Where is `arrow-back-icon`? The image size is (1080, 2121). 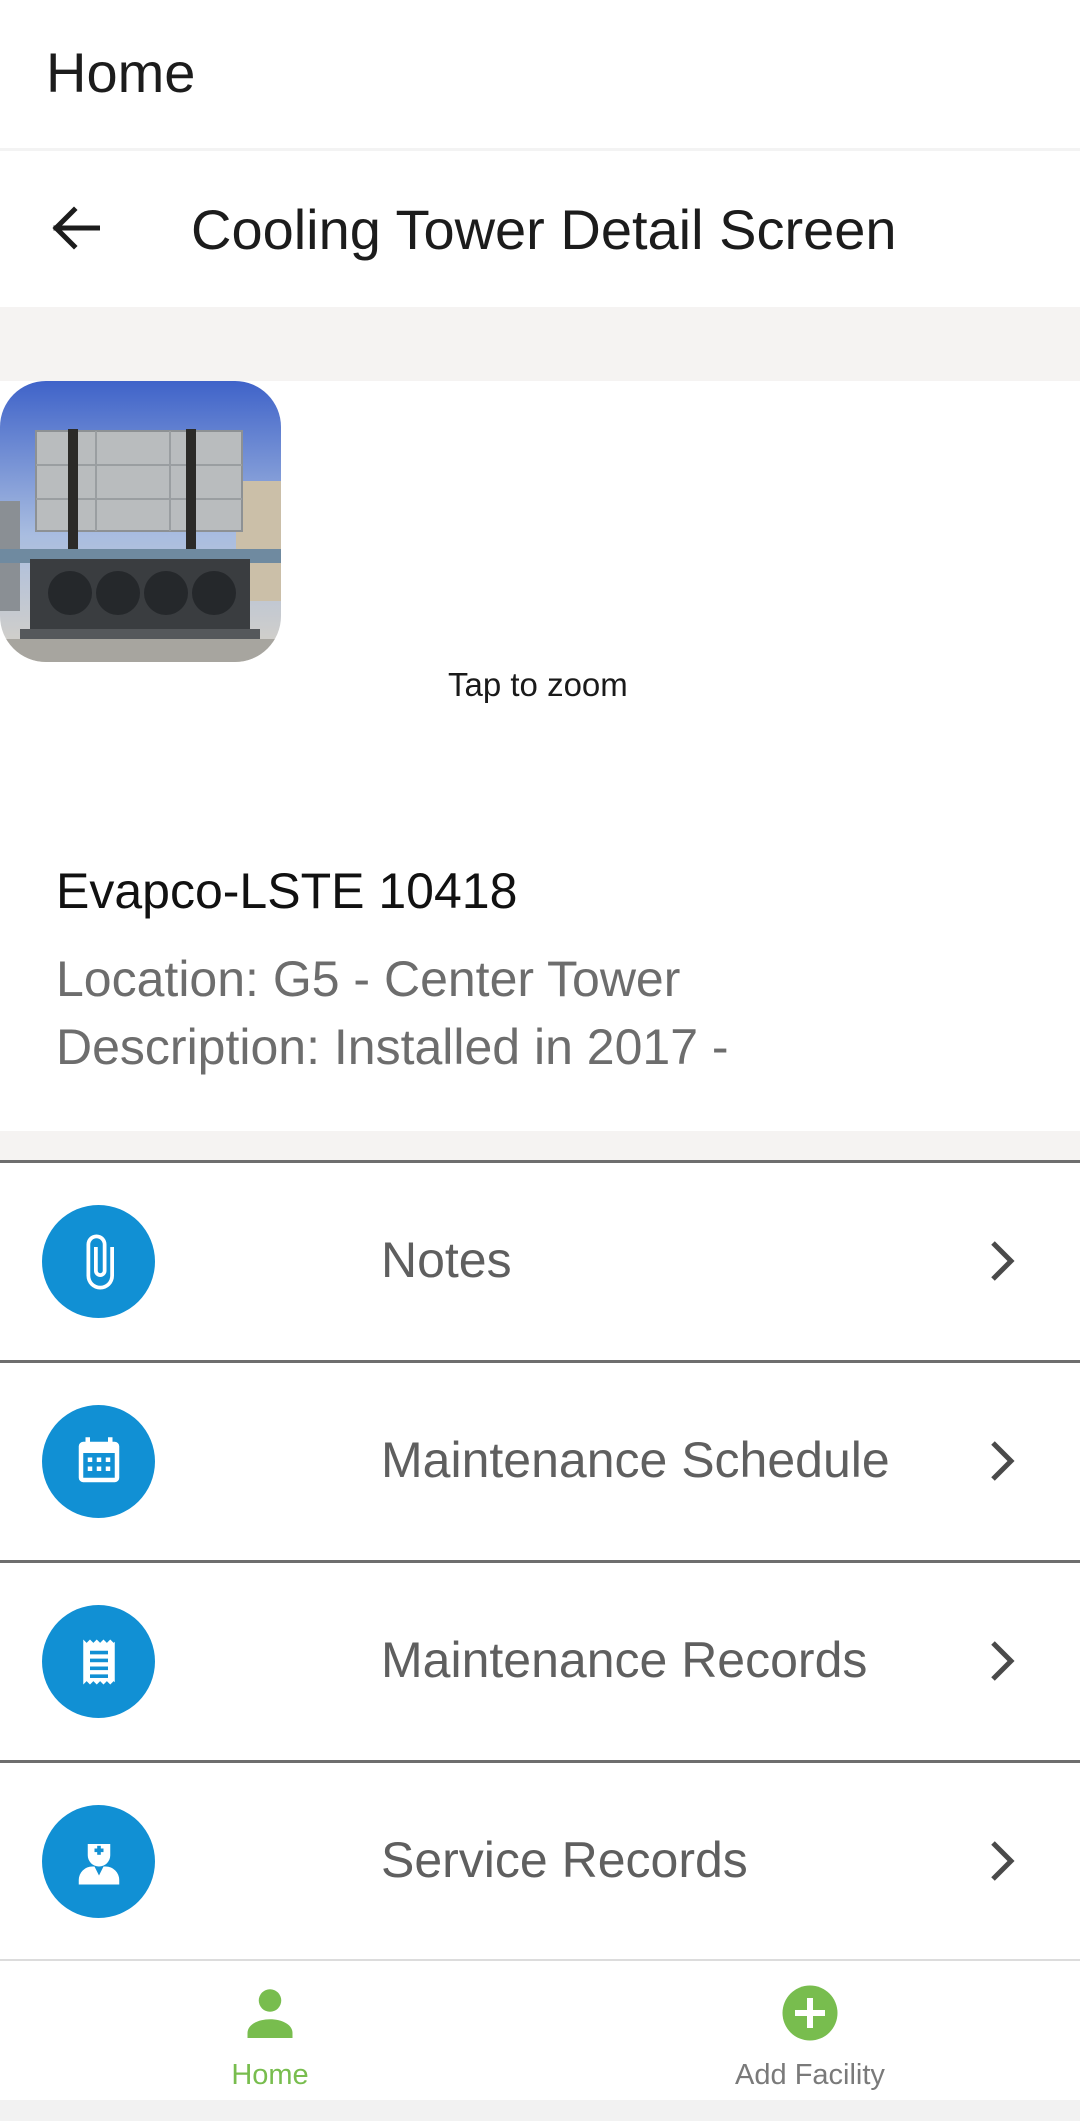
arrow-back-icon is located at coordinates (76, 228).